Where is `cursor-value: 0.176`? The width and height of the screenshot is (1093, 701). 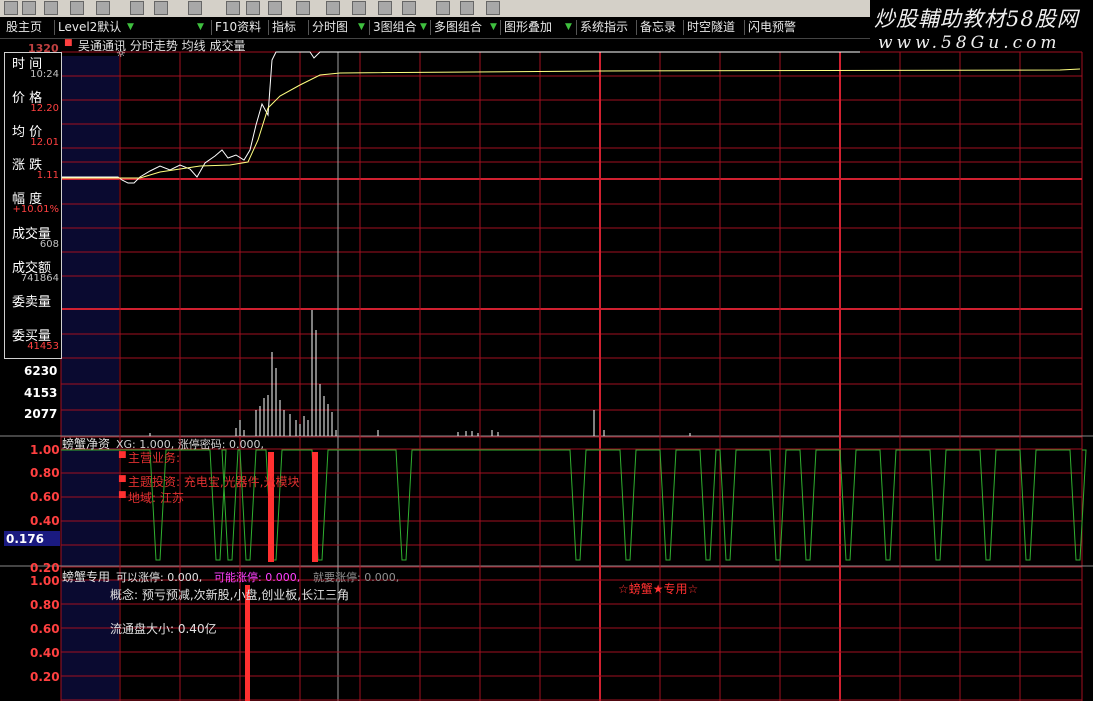
cursor-value: 0.176 is located at coordinates (25, 539).